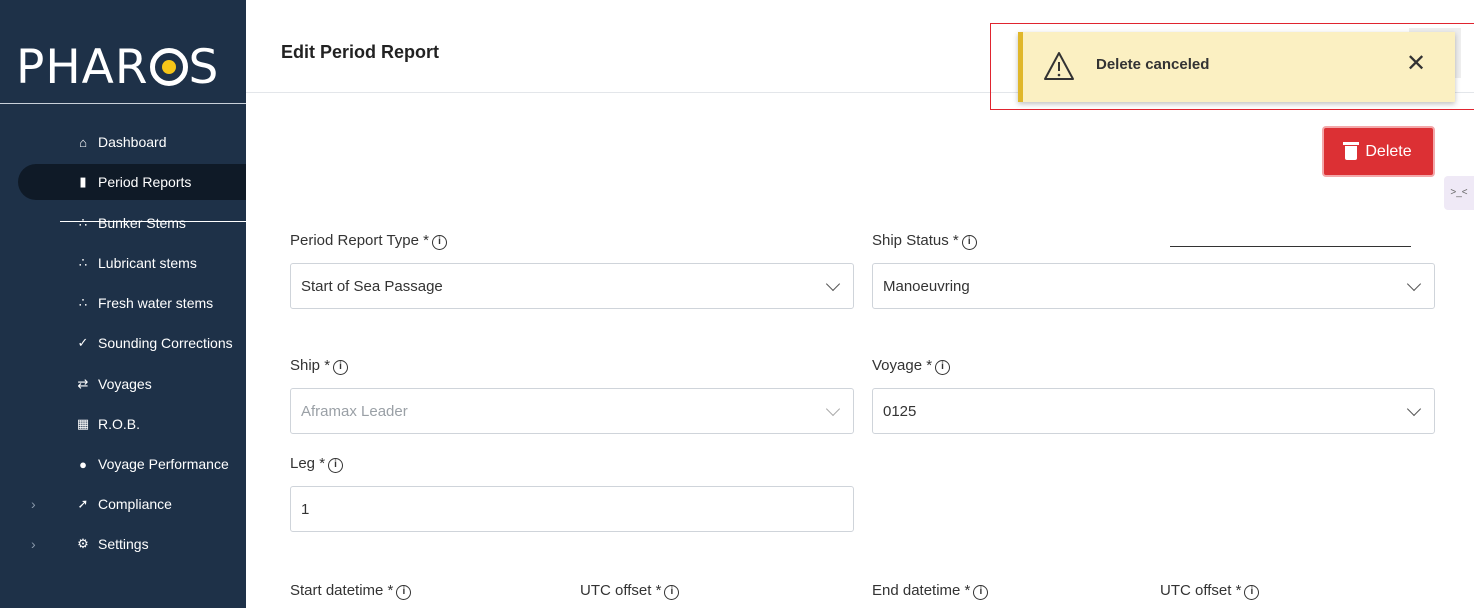 The height and width of the screenshot is (608, 1474). I want to click on delete-button: Delete, so click(1378, 151).